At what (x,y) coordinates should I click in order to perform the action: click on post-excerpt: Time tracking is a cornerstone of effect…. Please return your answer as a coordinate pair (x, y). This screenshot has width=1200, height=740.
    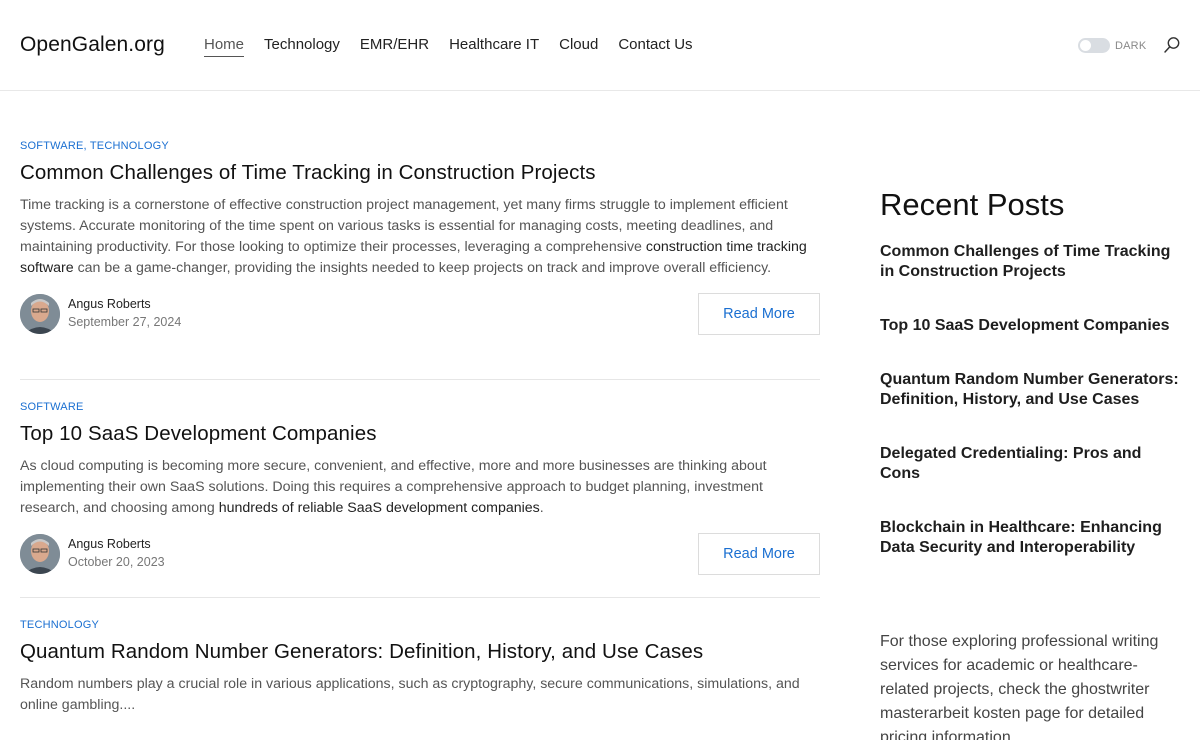
    Looking at the image, I should click on (413, 236).